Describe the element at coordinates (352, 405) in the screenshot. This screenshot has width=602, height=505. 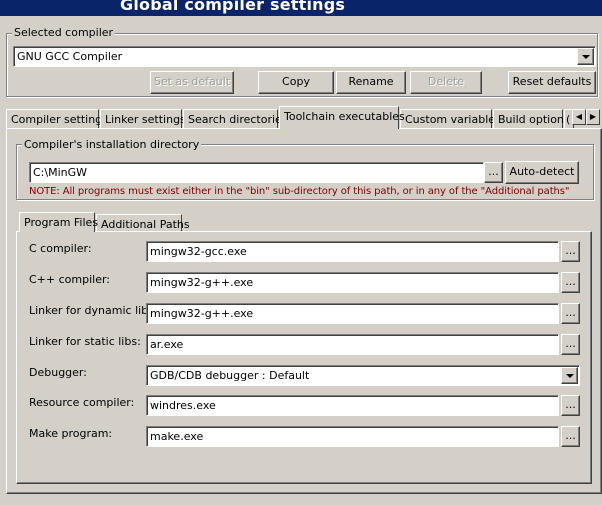
I see `resource-compiler-input: windres.exe` at that location.